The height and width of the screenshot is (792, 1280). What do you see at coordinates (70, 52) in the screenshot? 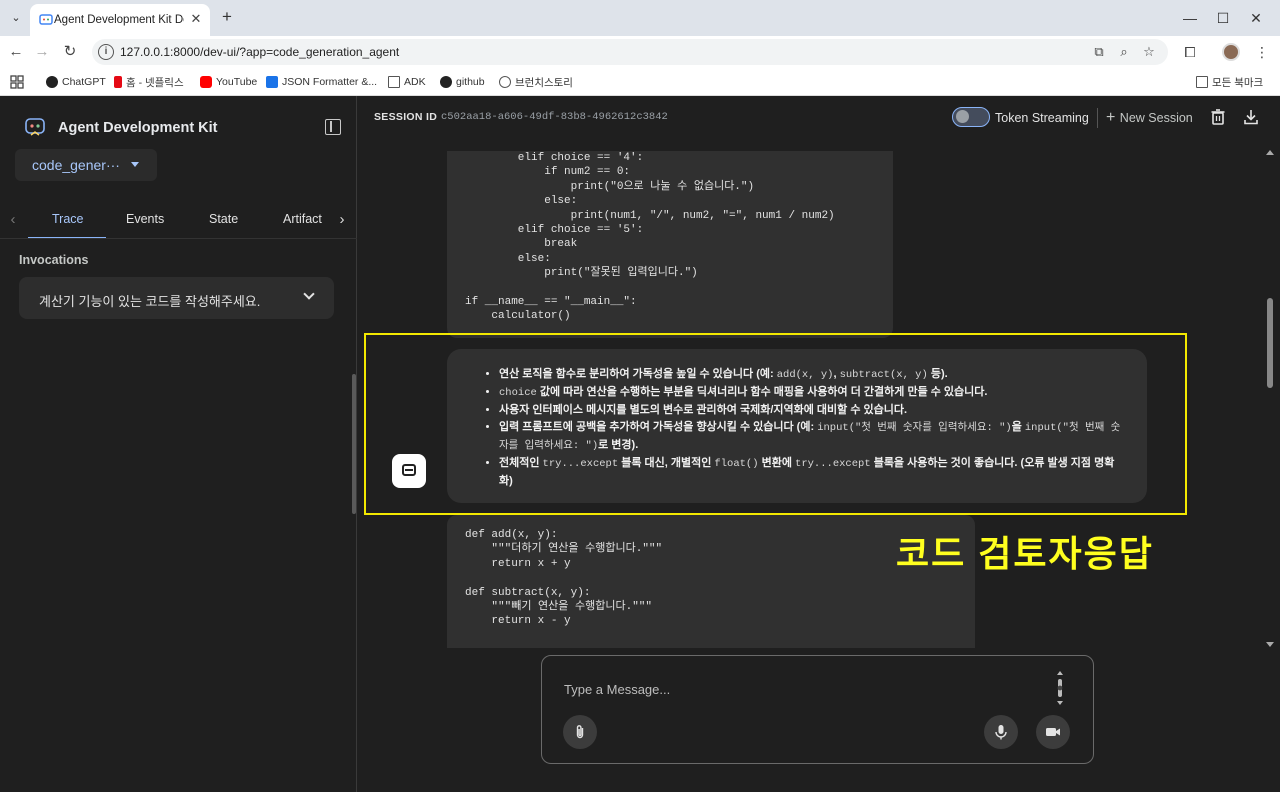
I see `reload-icon: ↻` at bounding box center [70, 52].